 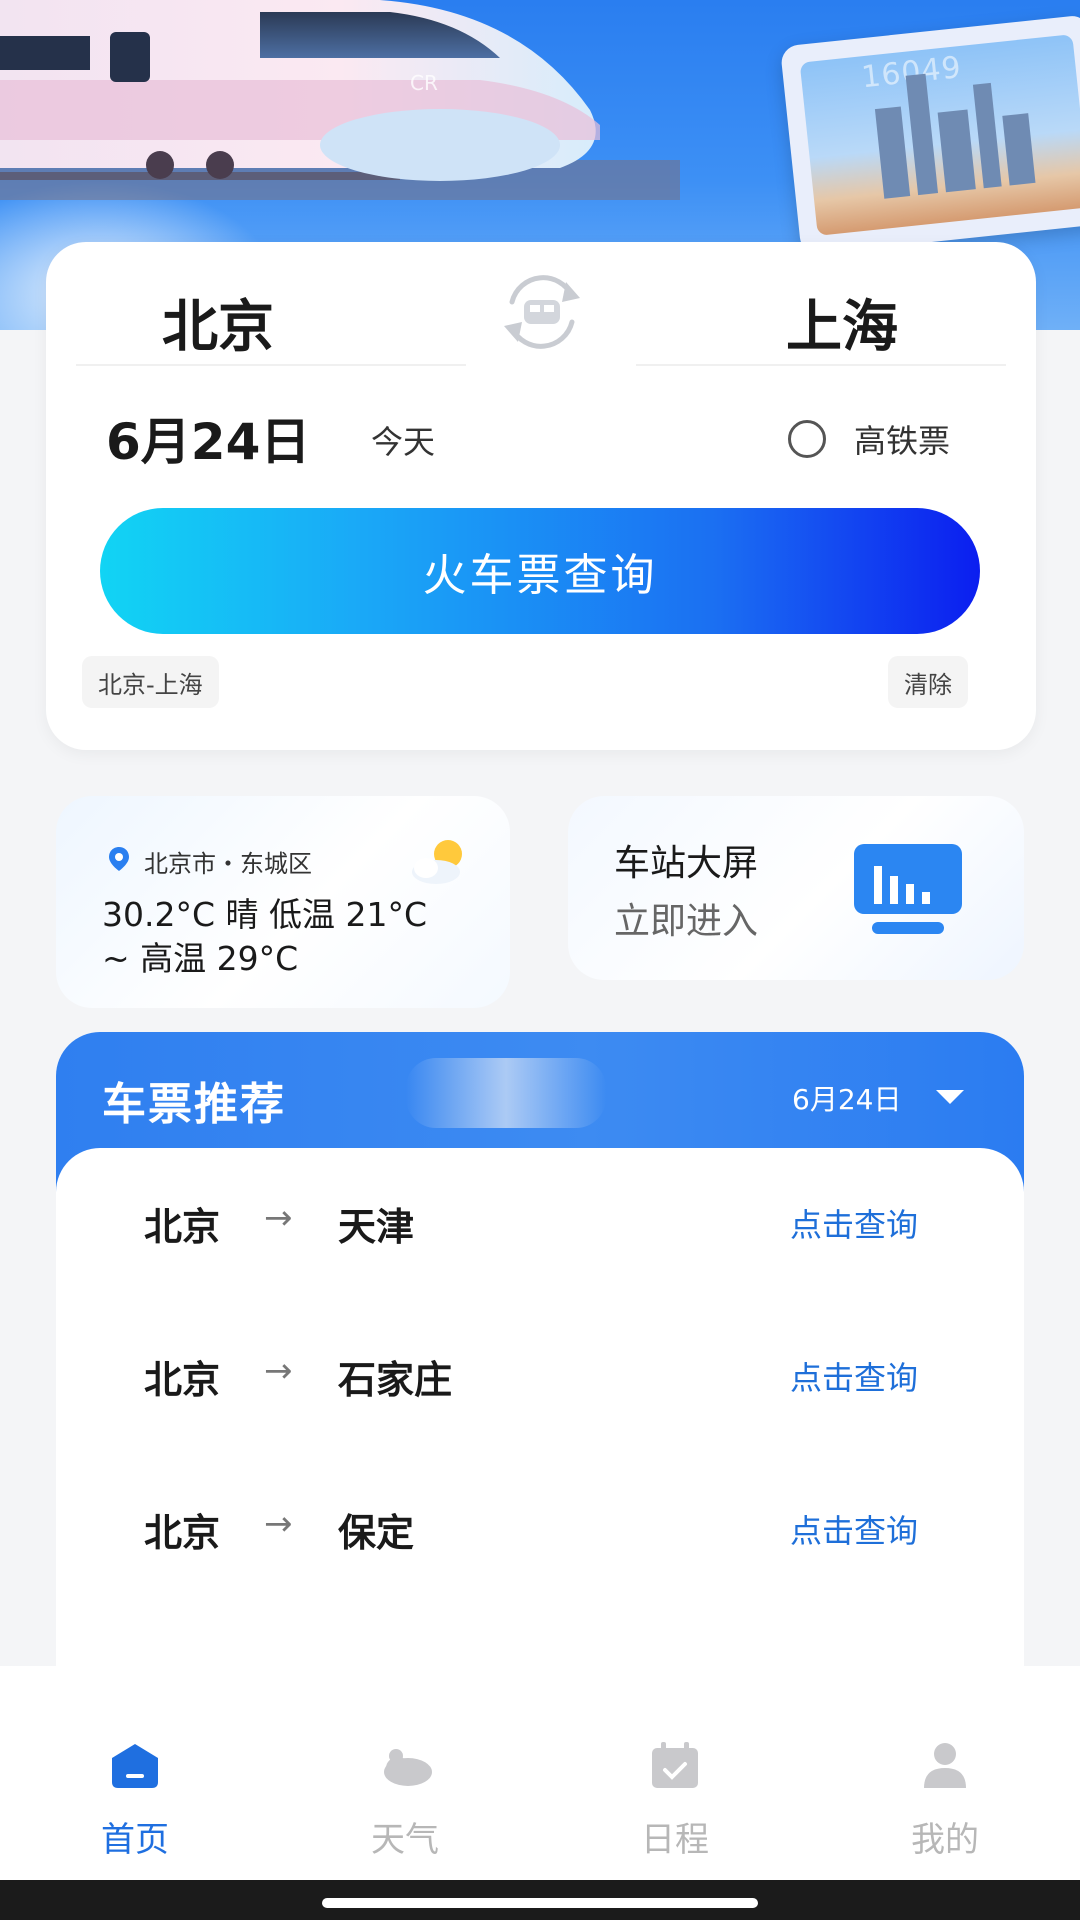 I want to click on route-to: 石家庄, so click(x=395, y=1380).